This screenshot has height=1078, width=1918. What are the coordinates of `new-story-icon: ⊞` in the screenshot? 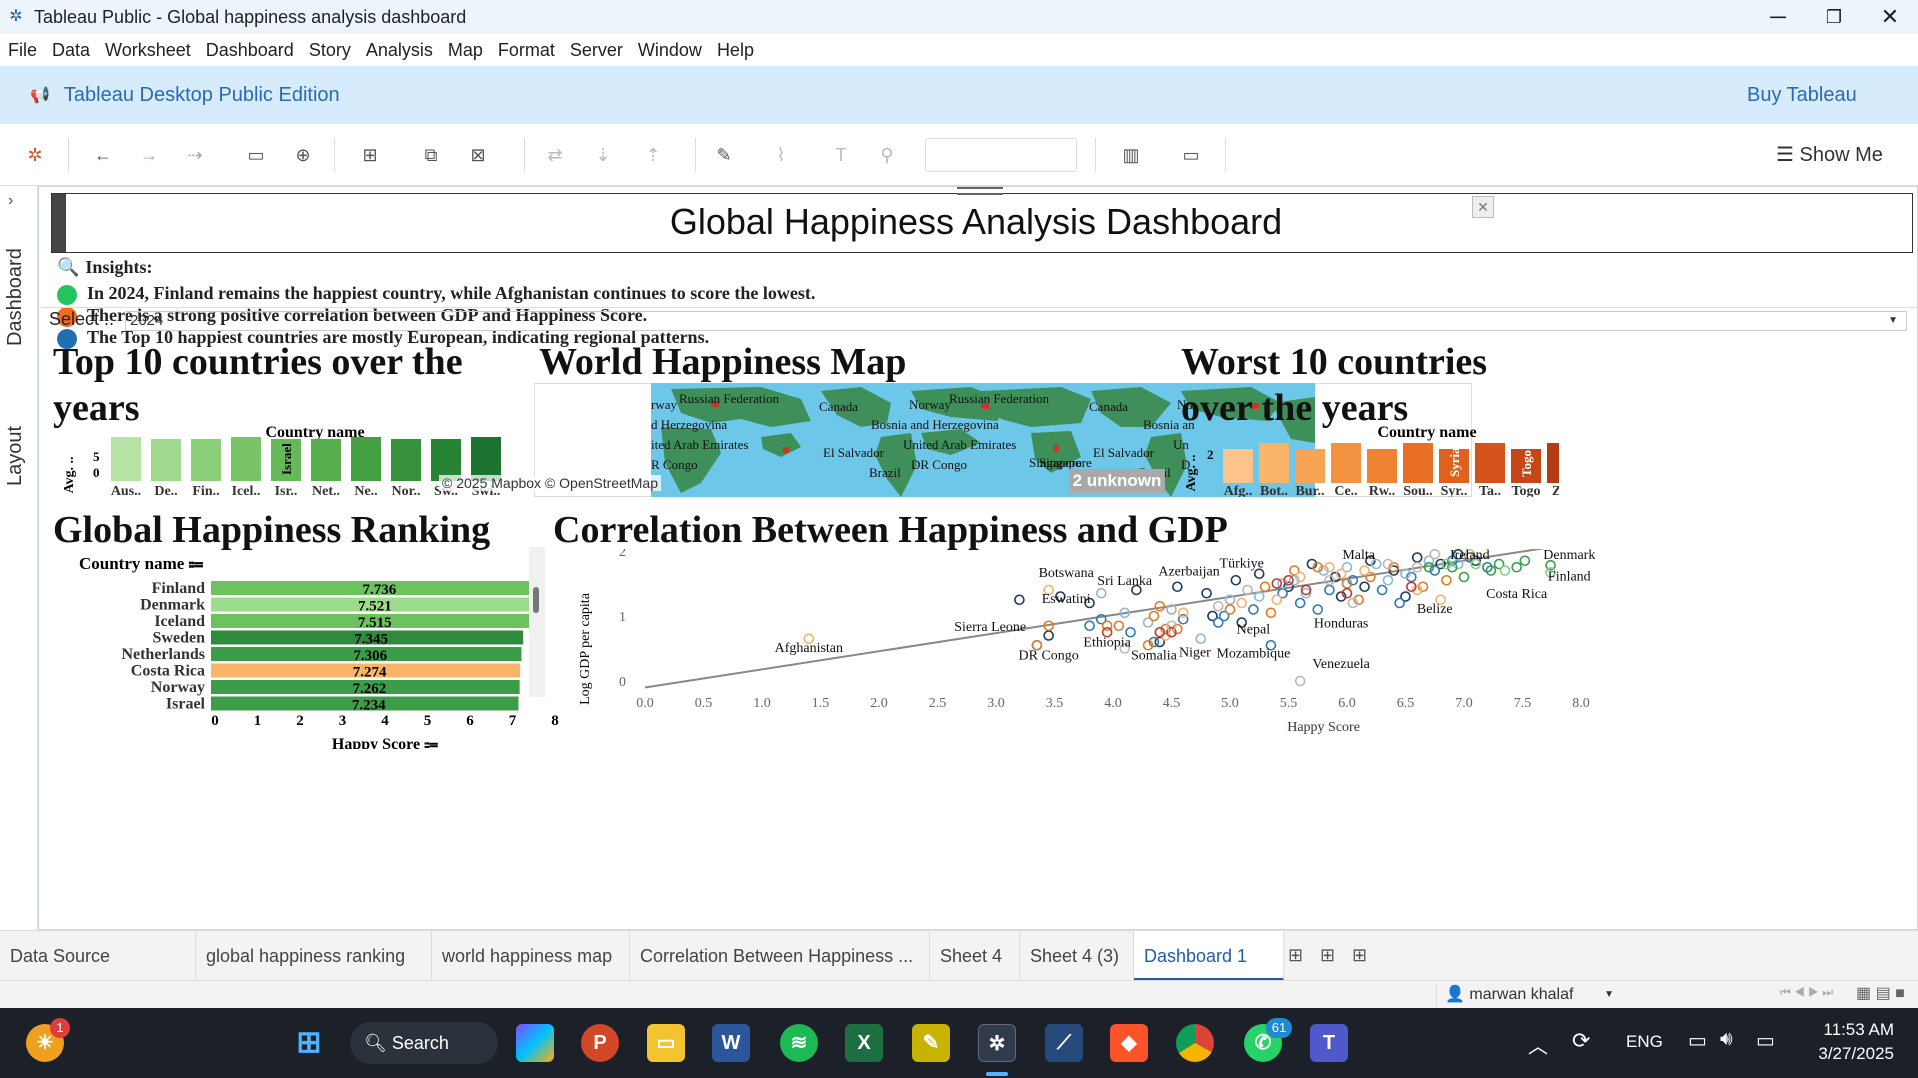 It's located at (1359, 955).